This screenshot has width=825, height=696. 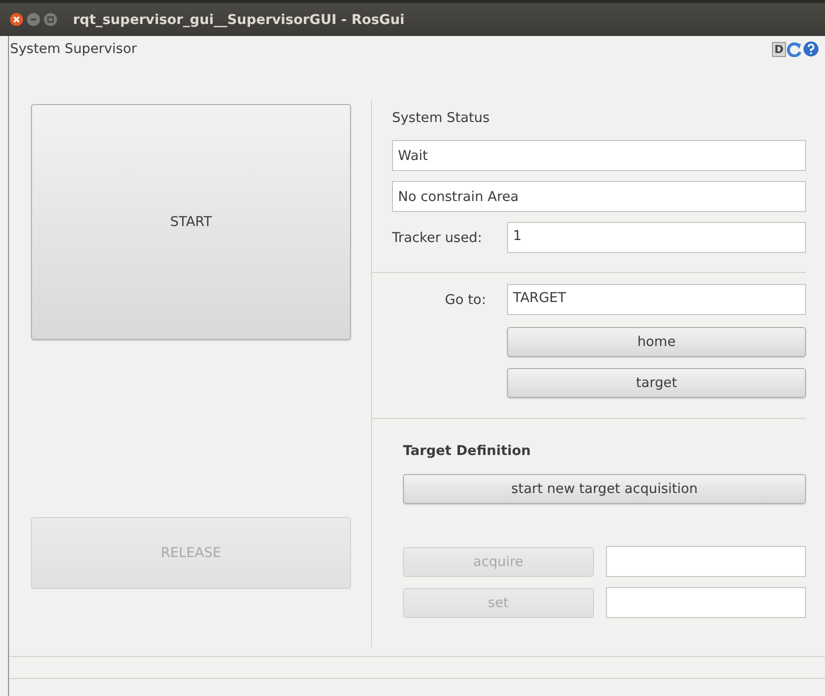 I want to click on window-title: rqt_supervisor_gui__SupervisorGUI - RosGui, so click(x=238, y=20).